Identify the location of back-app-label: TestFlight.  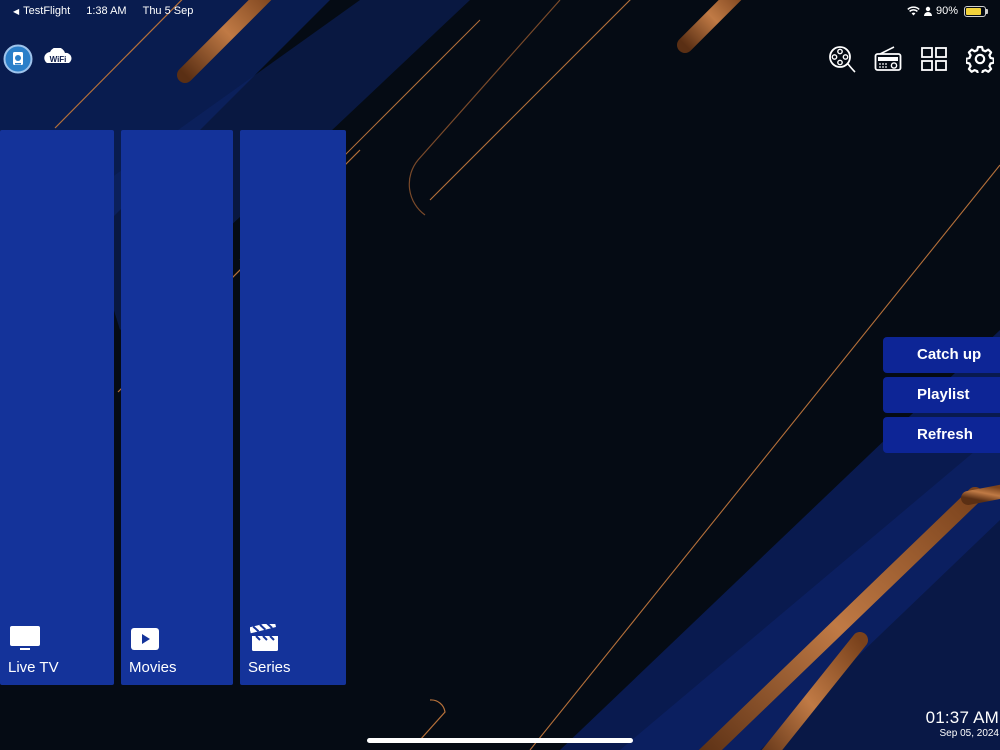
(46, 11).